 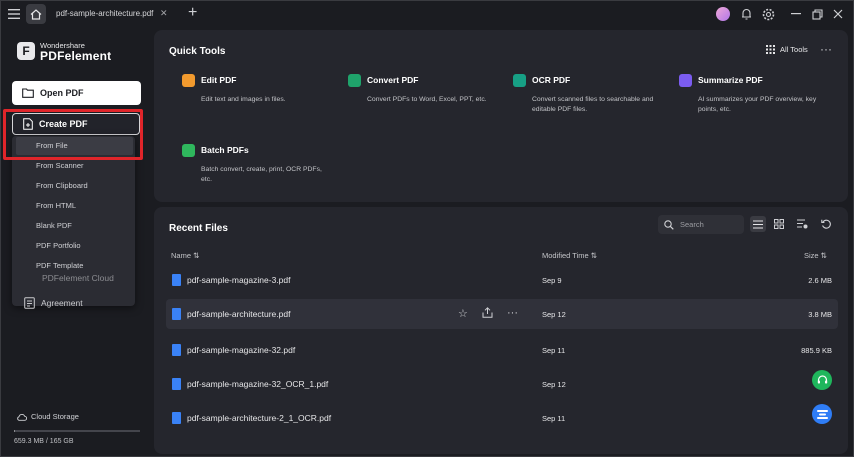 What do you see at coordinates (685, 80) in the screenshot?
I see `summarize-pdf-icon` at bounding box center [685, 80].